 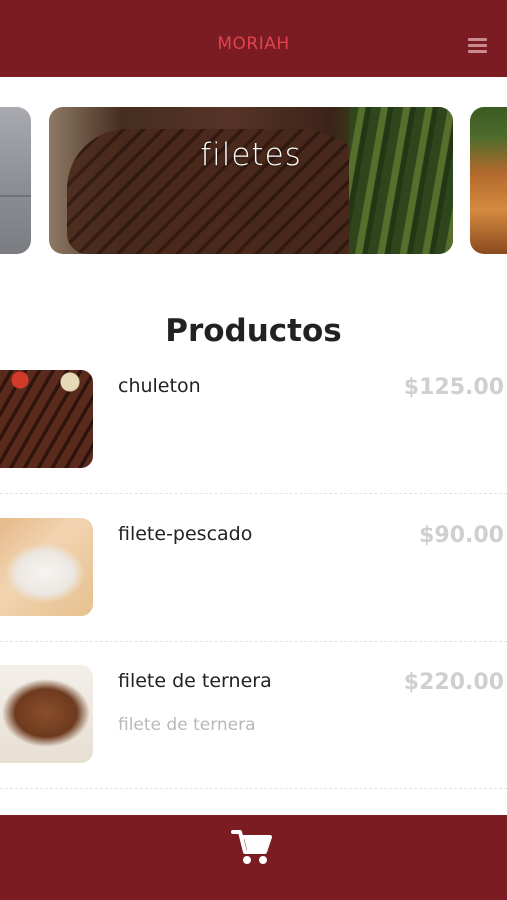 I want to click on category-card-filetes: filetes, so click(x=251, y=180).